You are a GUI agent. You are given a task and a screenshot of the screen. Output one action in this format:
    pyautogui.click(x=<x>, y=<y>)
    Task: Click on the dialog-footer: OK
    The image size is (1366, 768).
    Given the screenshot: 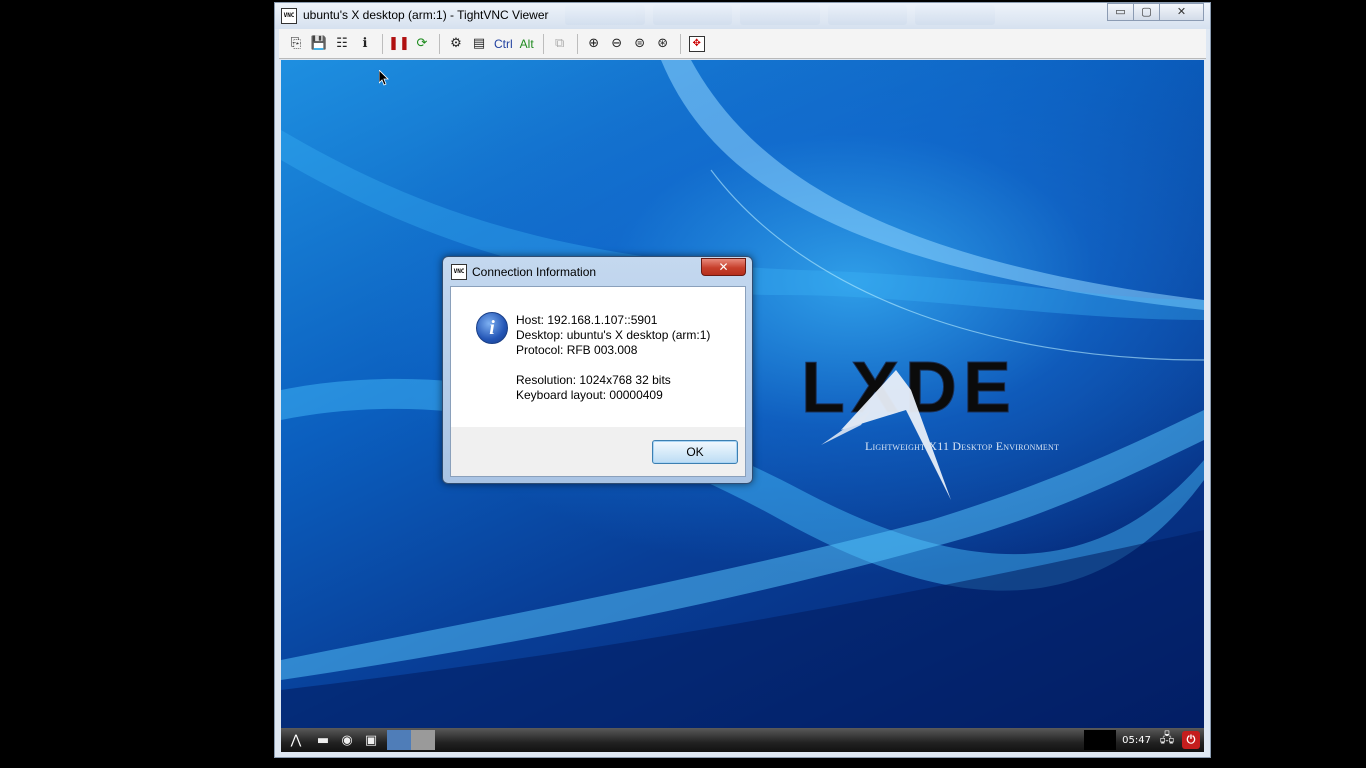 What is the action you would take?
    pyautogui.click(x=598, y=452)
    